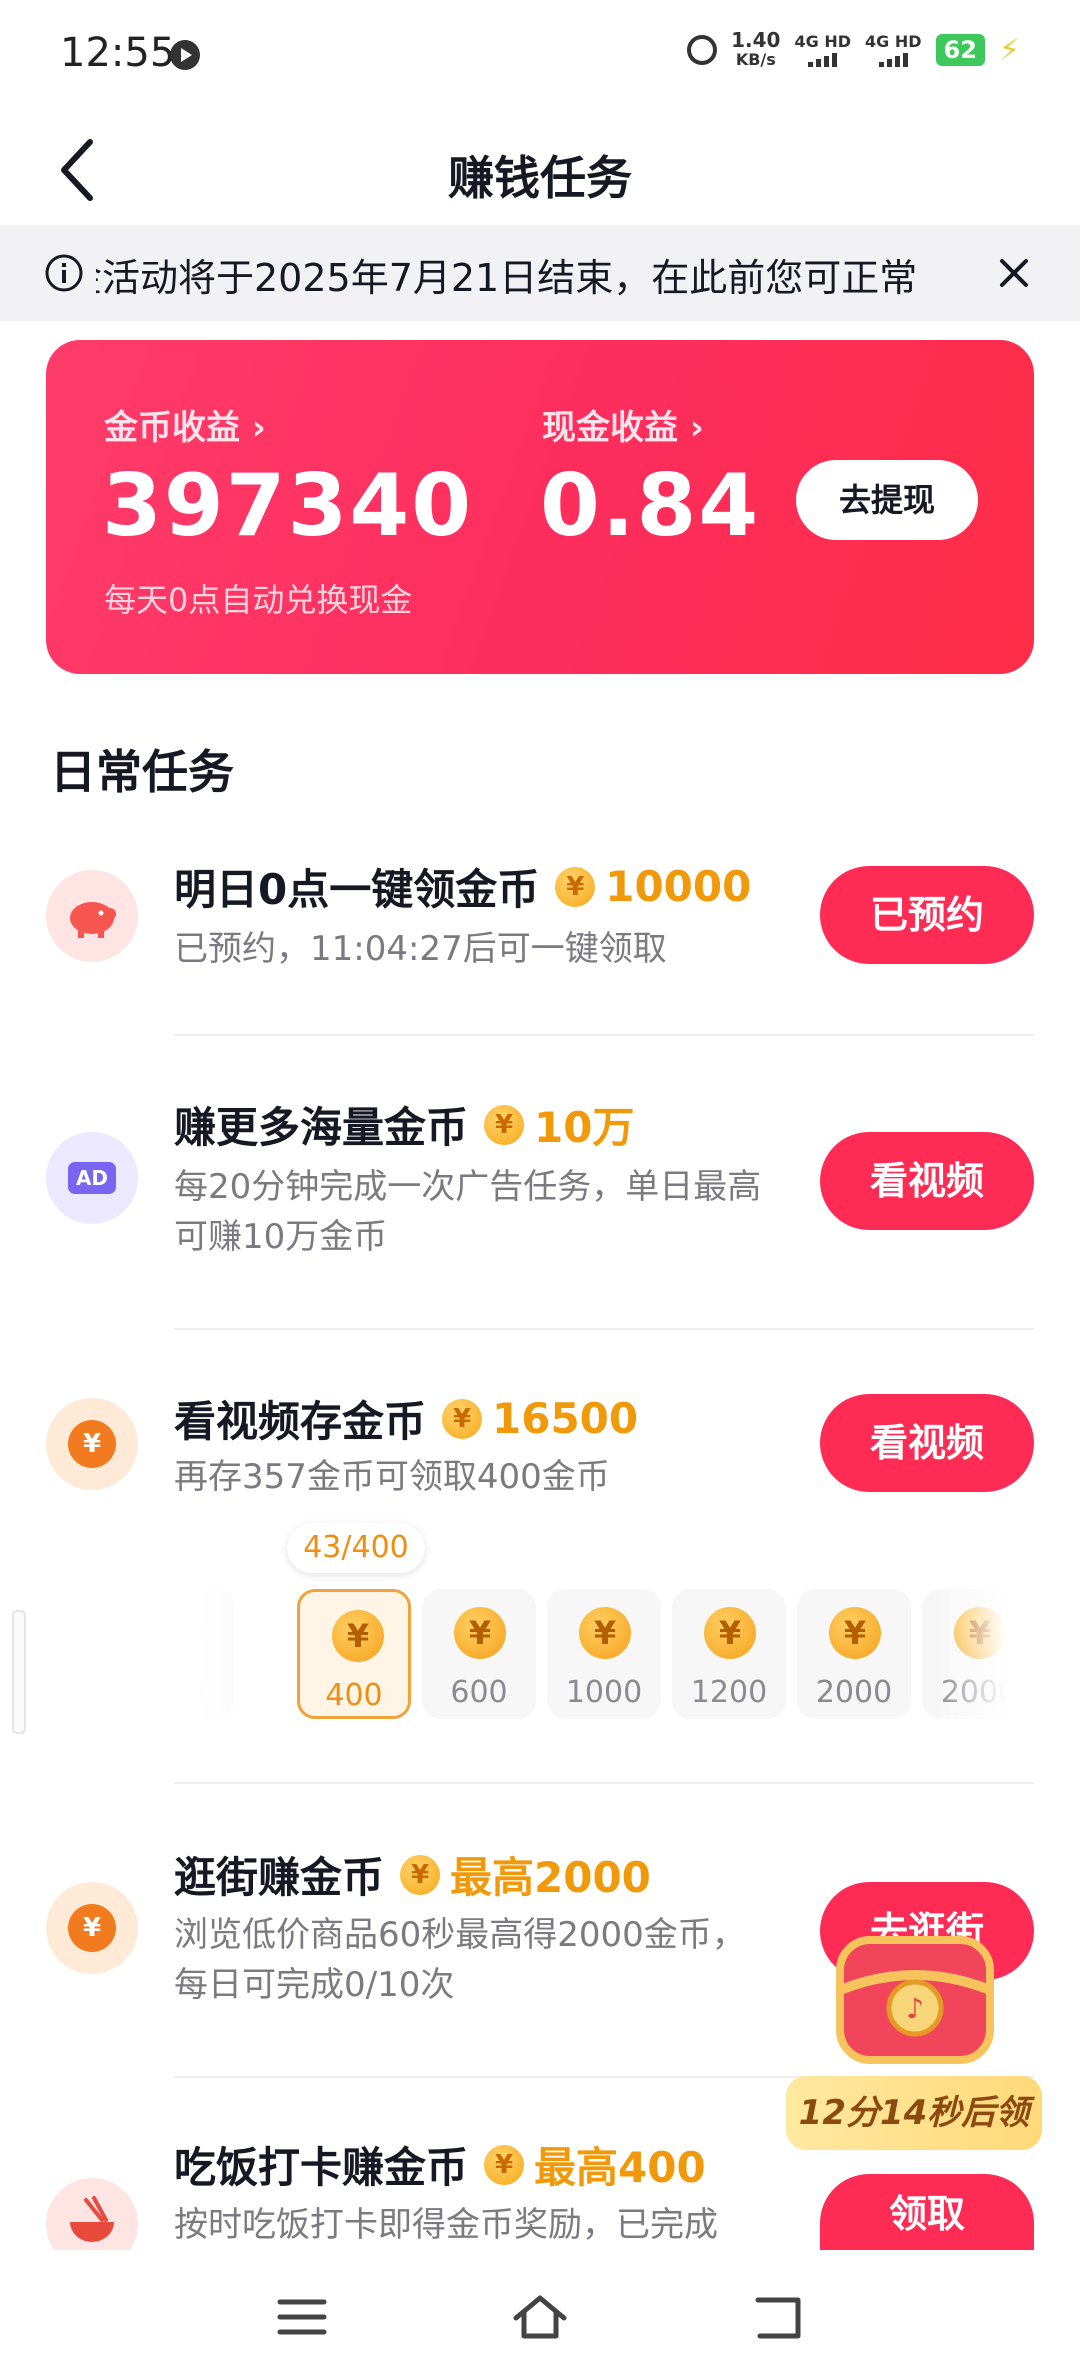  Describe the element at coordinates (142, 772) in the screenshot. I see `section-title: 日常任务` at that location.